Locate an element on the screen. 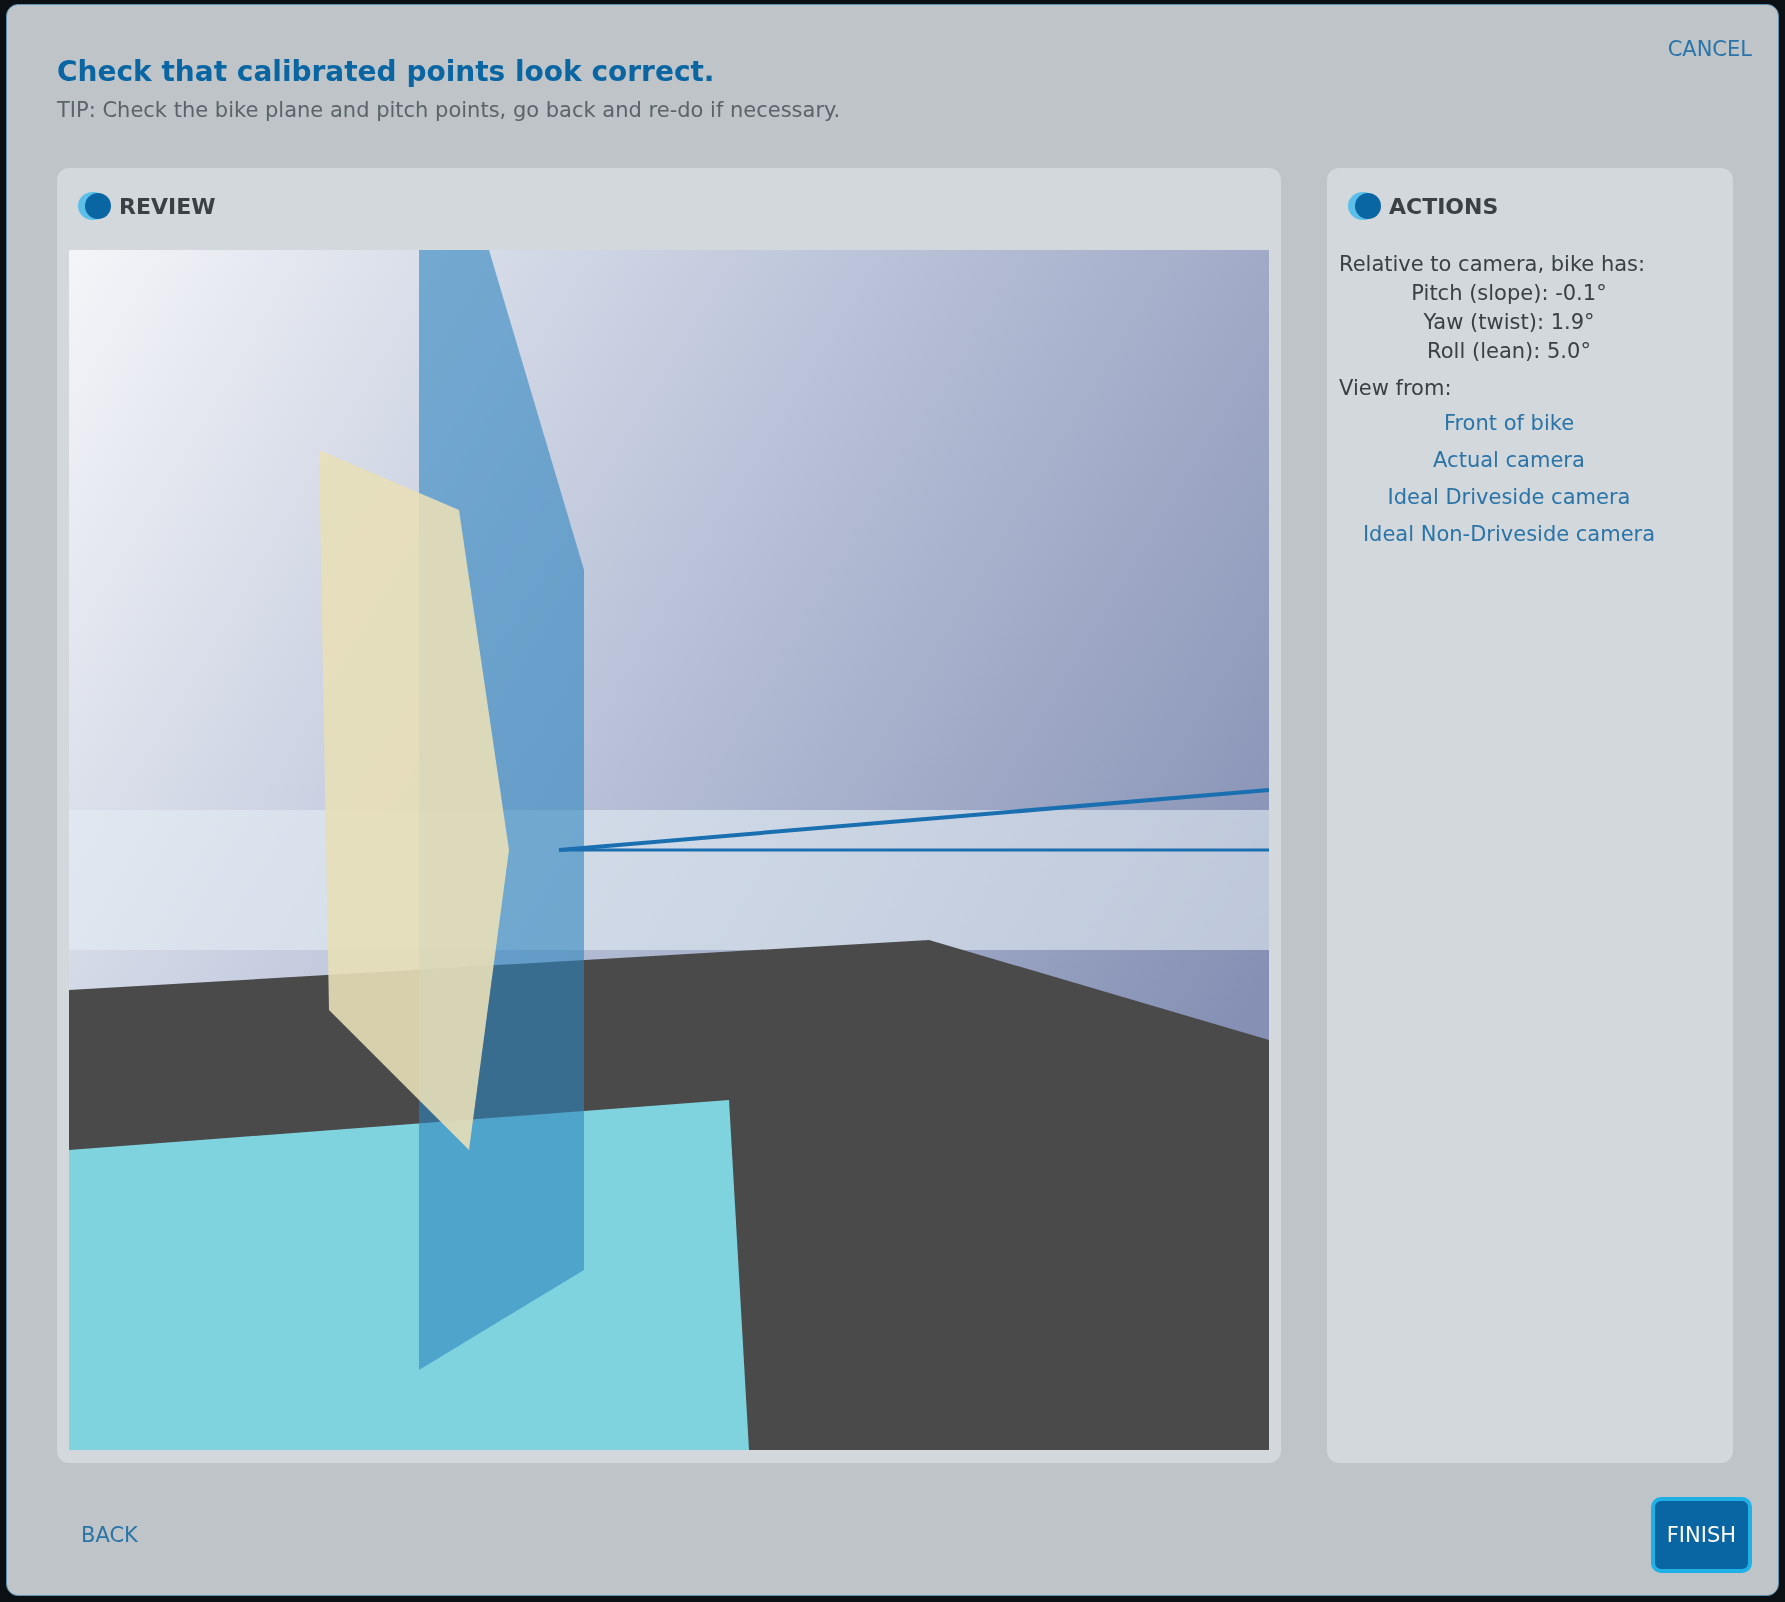  measurement-text: Pitch (slope): -0.1° is located at coordinates (1509, 293).